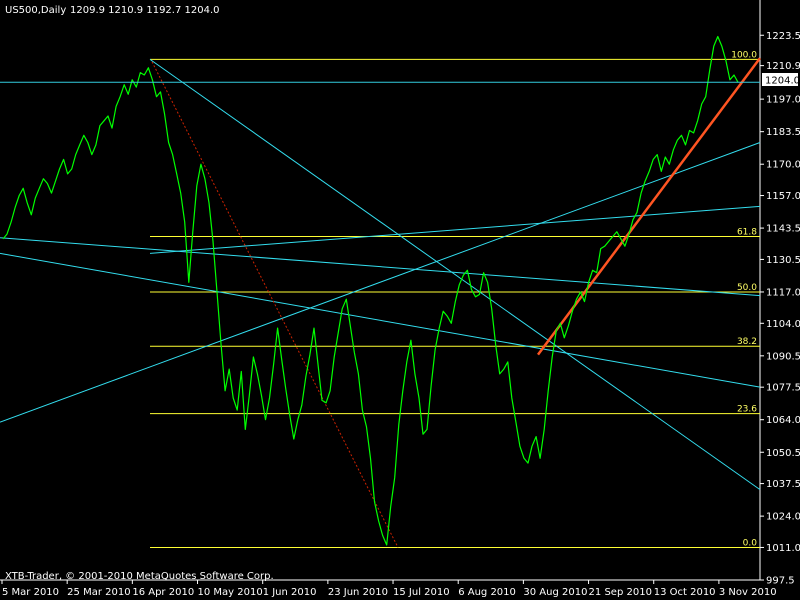 The image size is (800, 600). I want to click on y-tick-label: 1090.5, so click(783, 356).